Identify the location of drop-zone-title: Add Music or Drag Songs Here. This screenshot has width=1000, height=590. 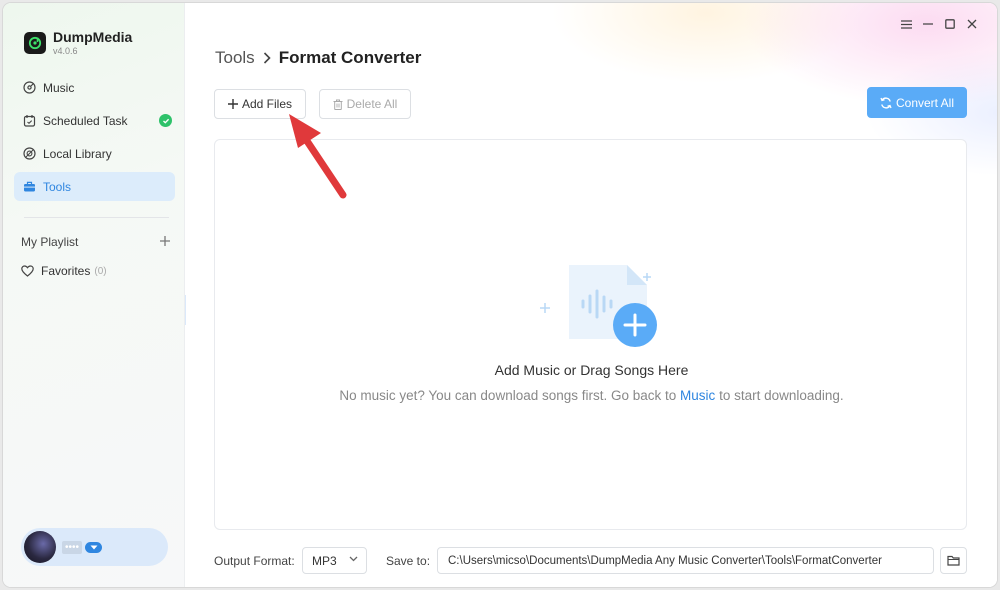
(591, 370).